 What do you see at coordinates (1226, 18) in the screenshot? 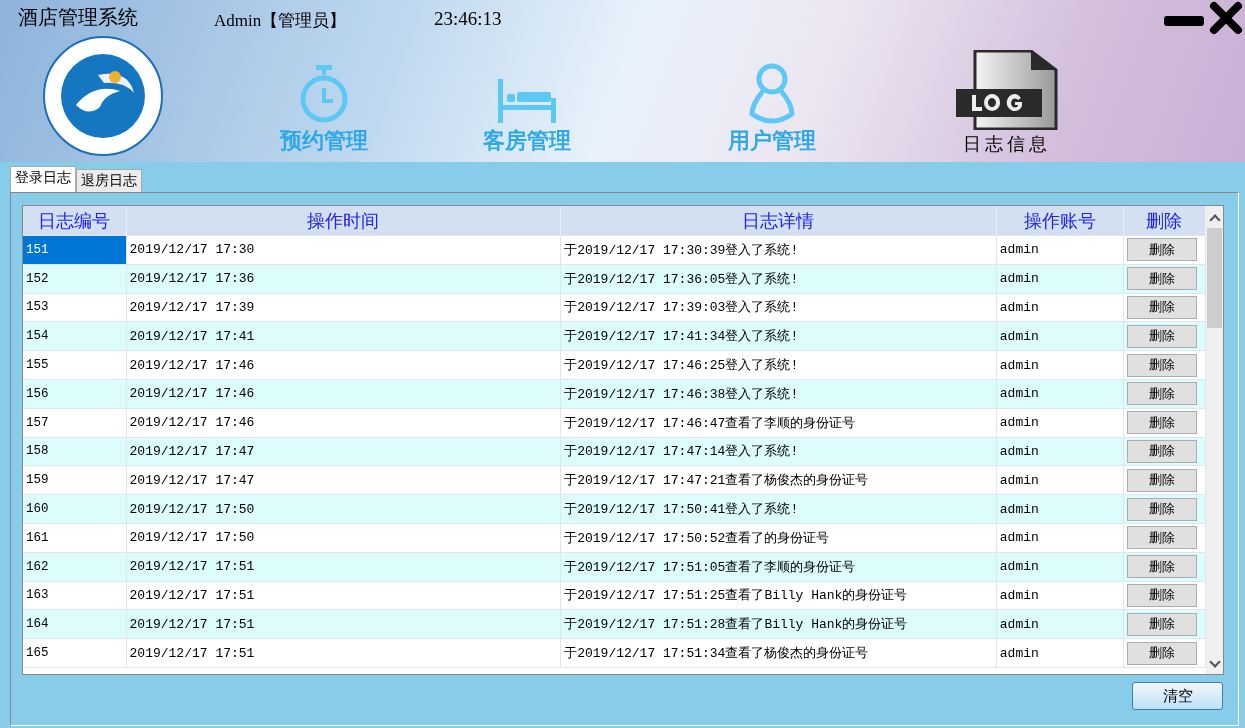
I see `close-icon` at bounding box center [1226, 18].